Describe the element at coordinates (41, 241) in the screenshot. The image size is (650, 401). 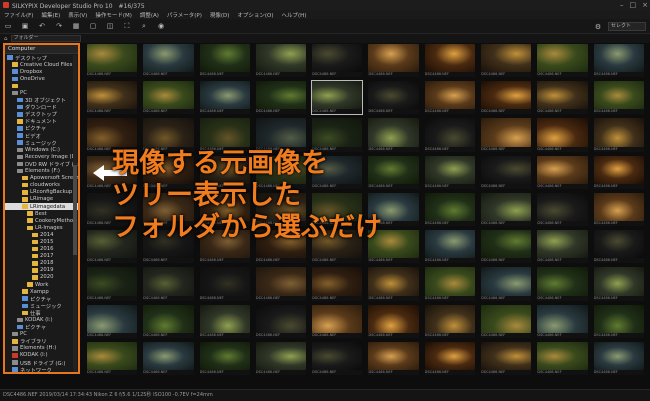
I see `folder-tree-item: 2015` at that location.